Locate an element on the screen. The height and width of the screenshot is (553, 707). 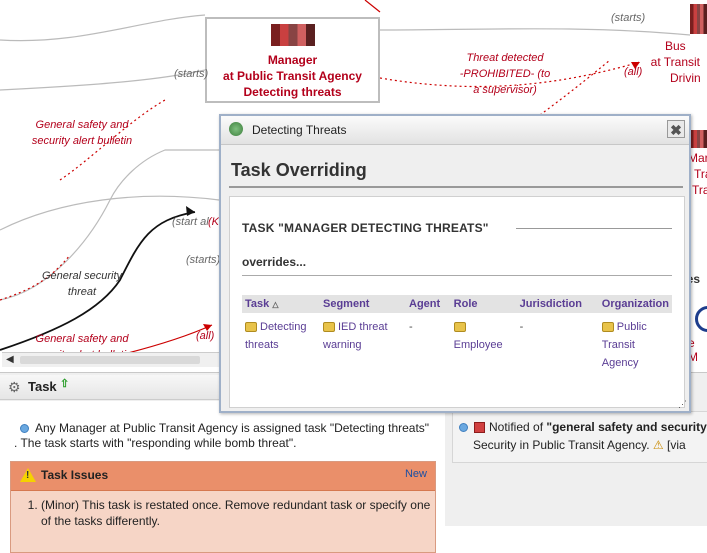
canvas-horizontal-scrollbar: ◀ is located at coordinates (112, 359).